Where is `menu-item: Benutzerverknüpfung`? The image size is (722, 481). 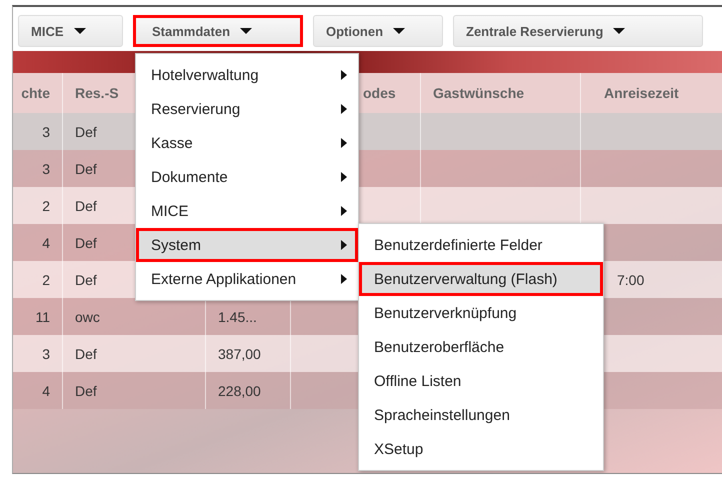
menu-item: Benutzerverknüpfung is located at coordinates (481, 313).